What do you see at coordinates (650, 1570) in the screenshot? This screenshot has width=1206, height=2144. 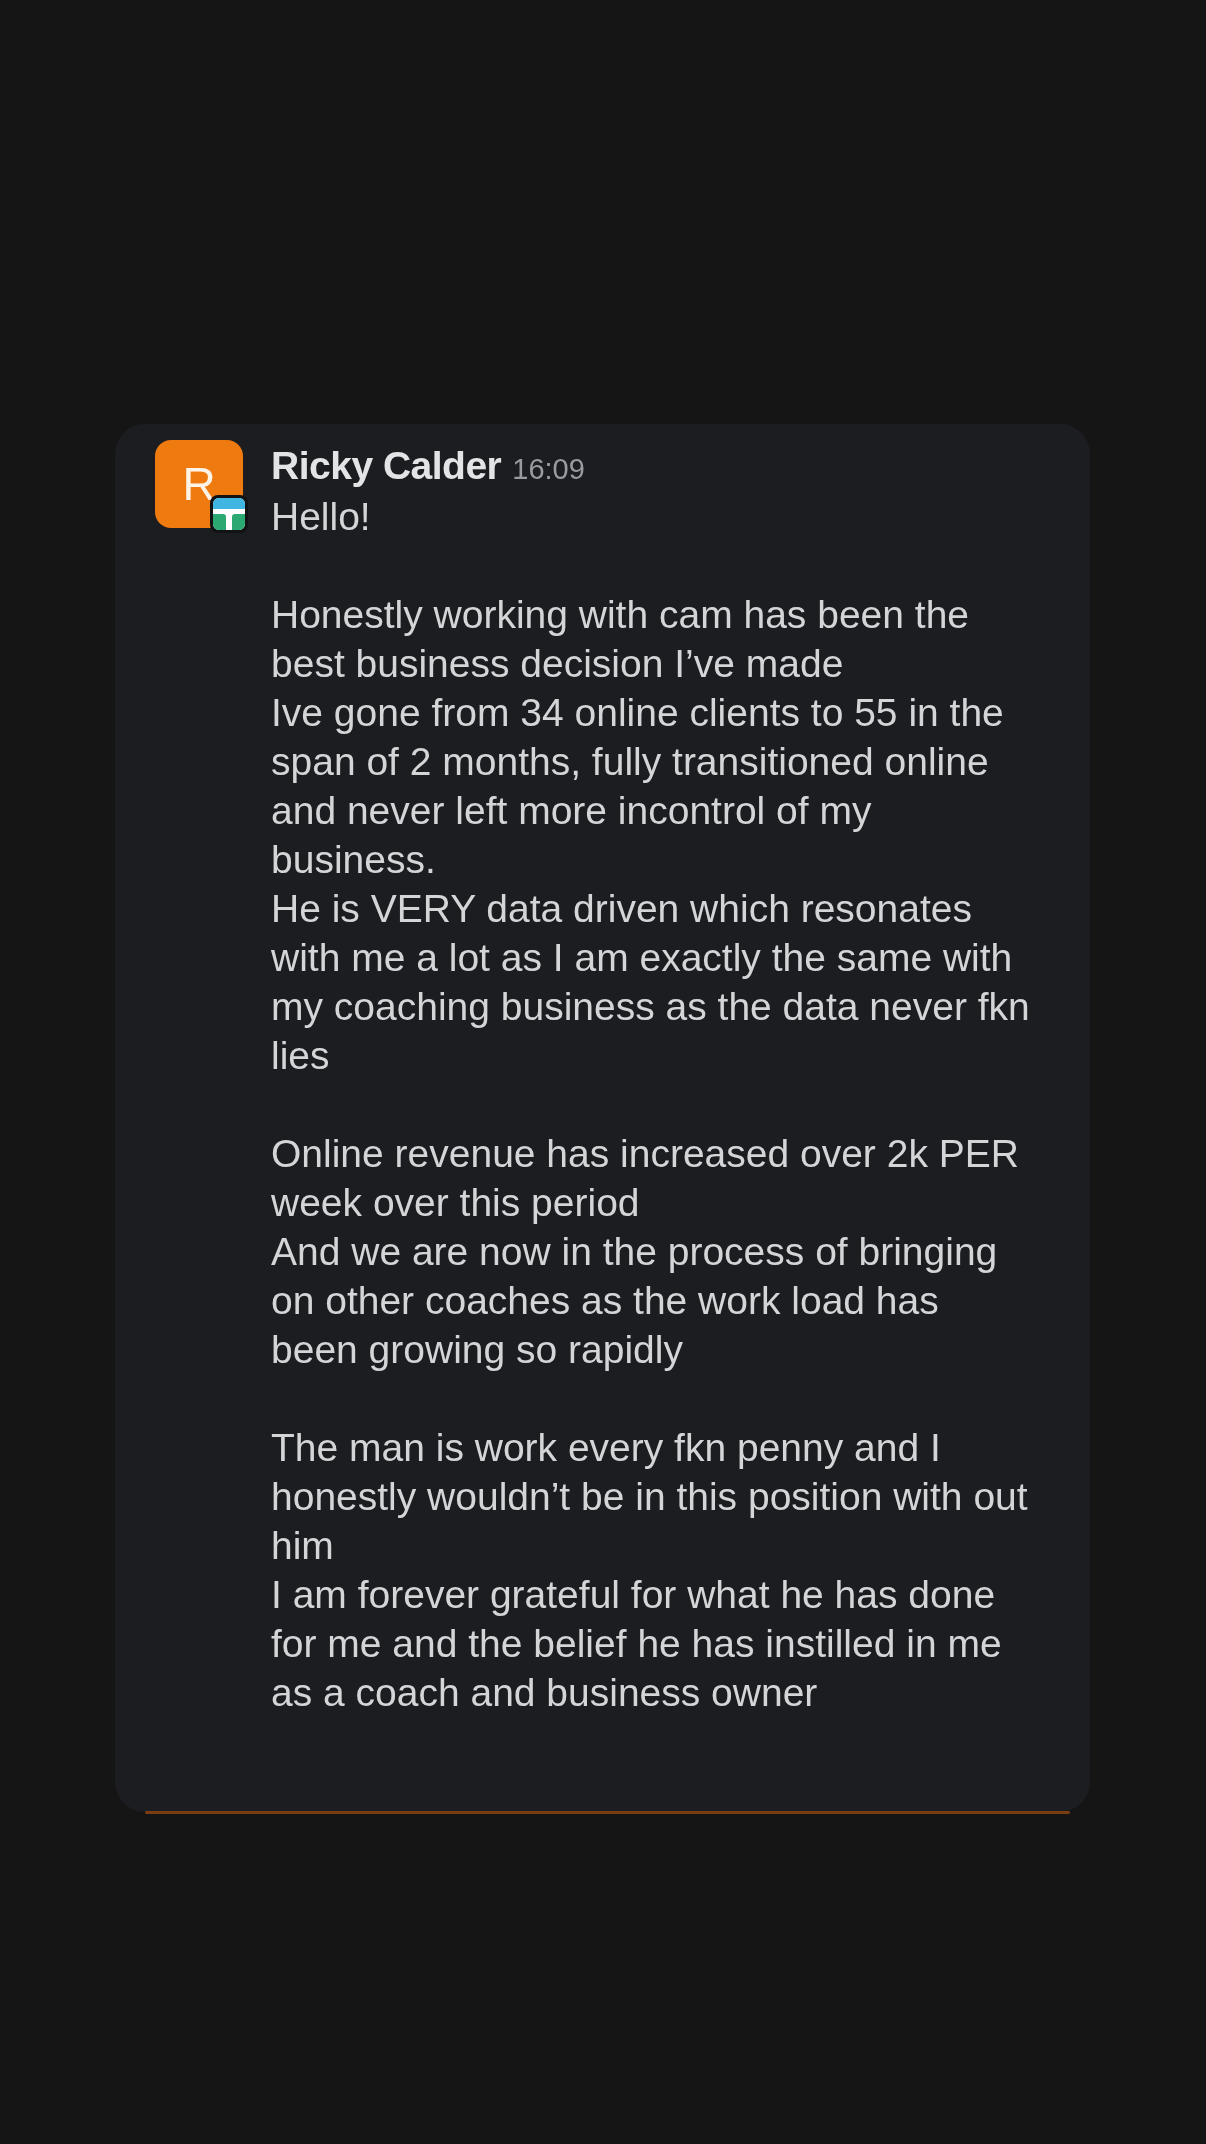 I see `message-paragraph: The man is work every fkn penny and I honestly wouldn’t be in this position with out him I am forever grateful for what he has done for me and the belief he has instilled in me as a coach and business owner` at bounding box center [650, 1570].